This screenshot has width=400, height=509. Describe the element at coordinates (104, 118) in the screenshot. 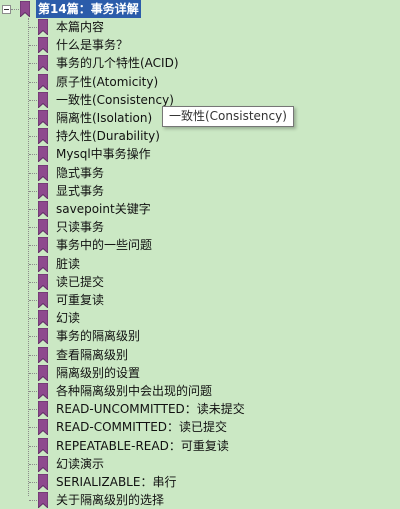

I see `bookmark-item-label: 隔离性(Isolation)` at that location.